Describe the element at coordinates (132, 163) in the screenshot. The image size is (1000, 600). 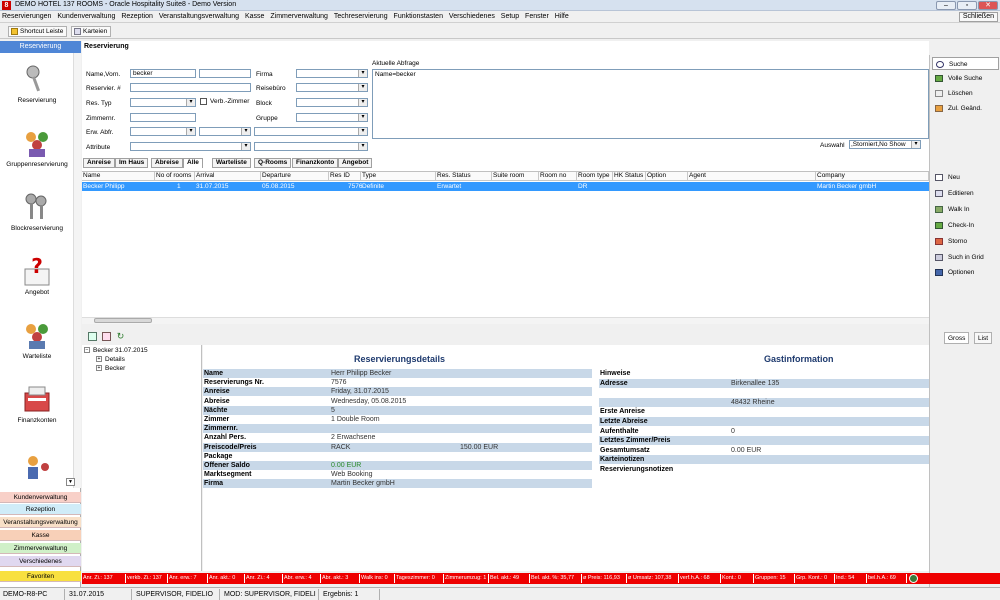
I see `tab-im-haus: Im Haus` at that location.